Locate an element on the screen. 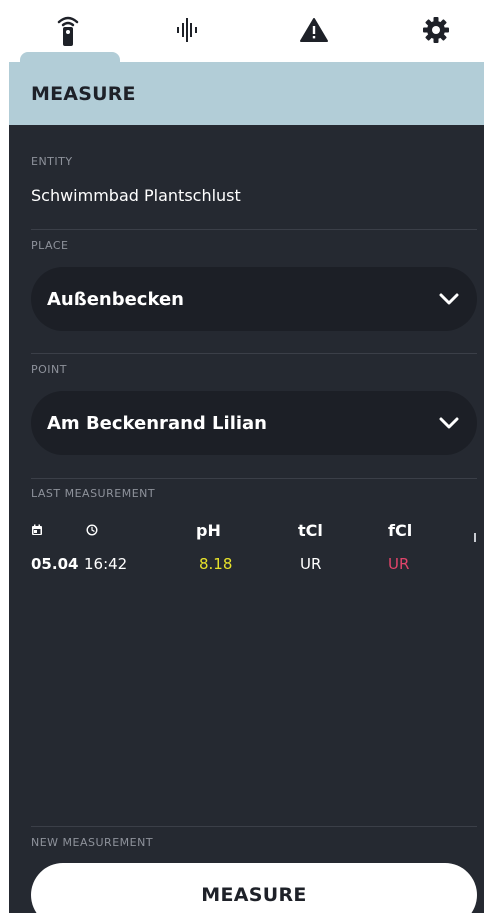 The width and height of the screenshot is (484, 913). ph-column-header: pH is located at coordinates (208, 530).